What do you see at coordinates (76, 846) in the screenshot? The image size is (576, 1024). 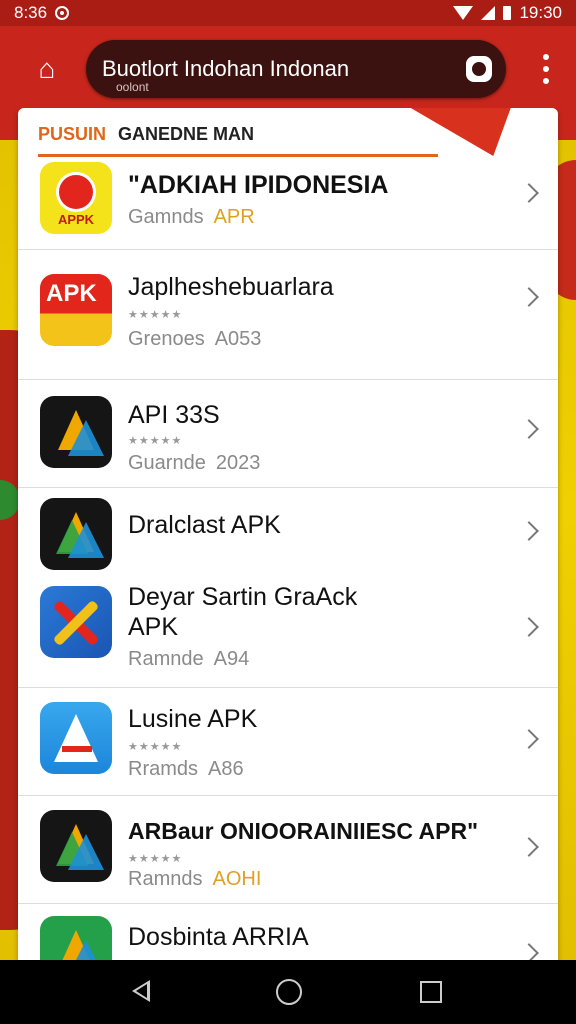 I see `dark-triangle-icon` at bounding box center [76, 846].